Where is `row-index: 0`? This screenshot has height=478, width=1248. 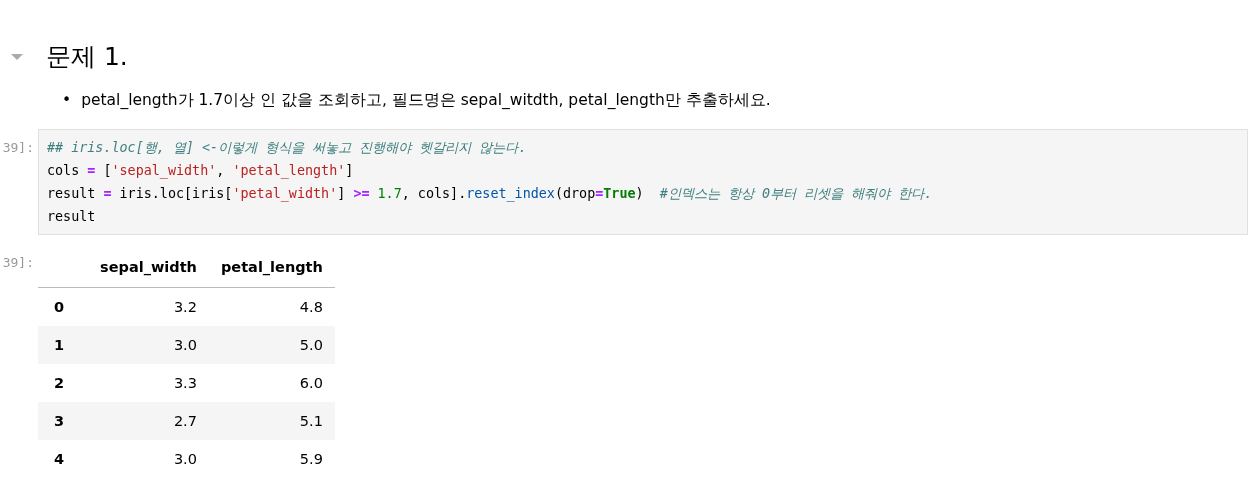
row-index: 0 is located at coordinates (63, 306).